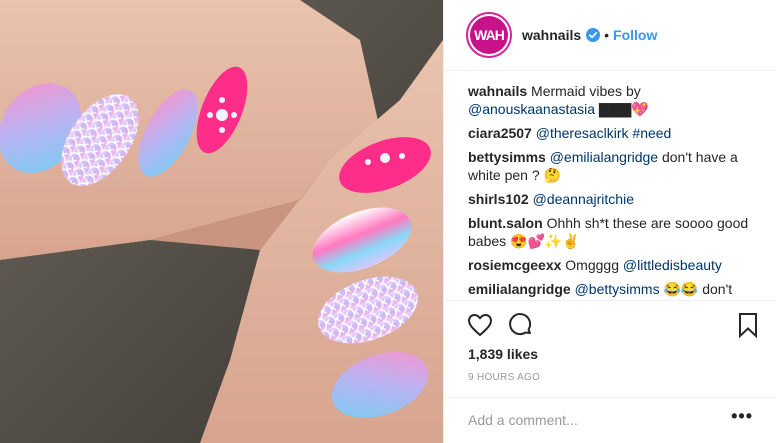 The height and width of the screenshot is (443, 776). I want to click on comment-mention: @deannajritchie, so click(583, 199).